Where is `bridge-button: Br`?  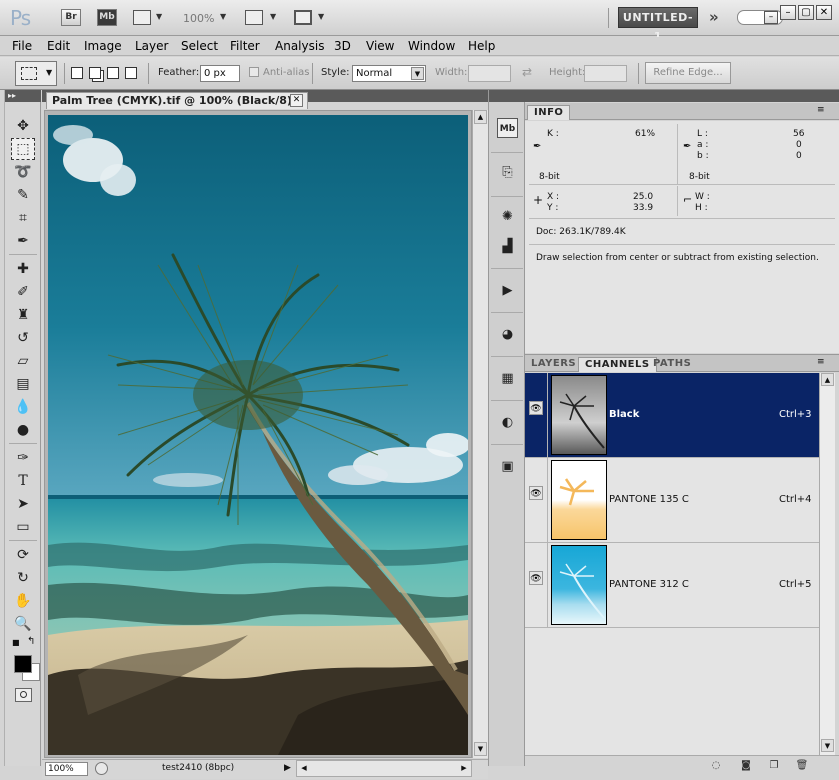
bridge-button: Br is located at coordinates (71, 17).